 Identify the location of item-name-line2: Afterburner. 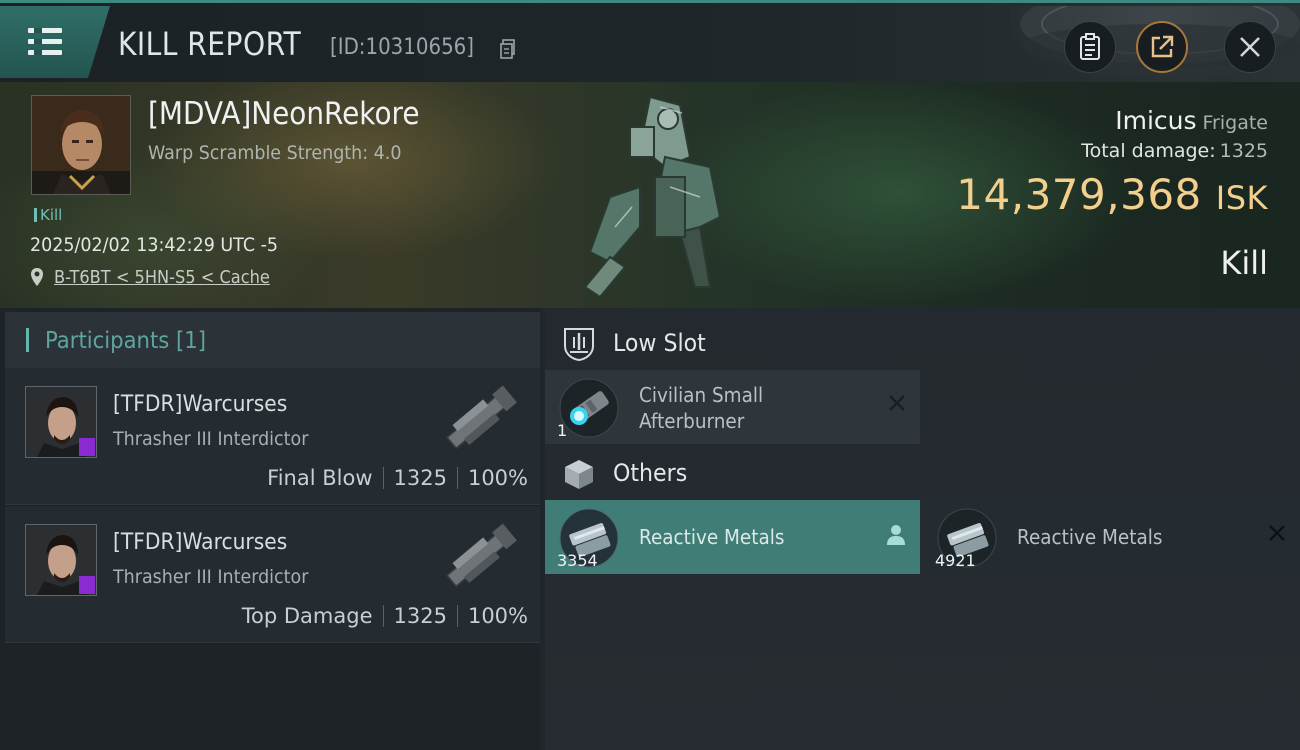
(692, 421).